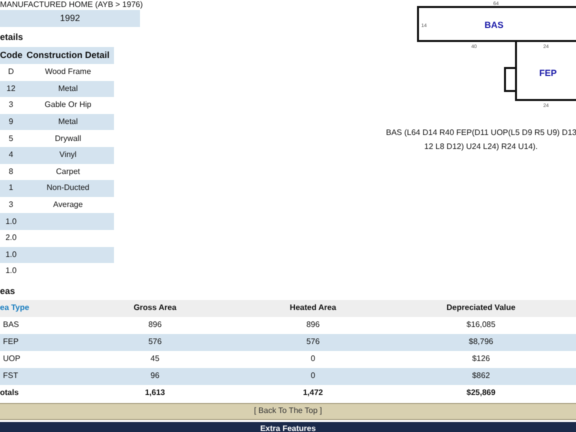 Image resolution: width=576 pixels, height=432 pixels. Describe the element at coordinates (11, 88) in the screenshot. I see `table-cell-text: 12` at that location.